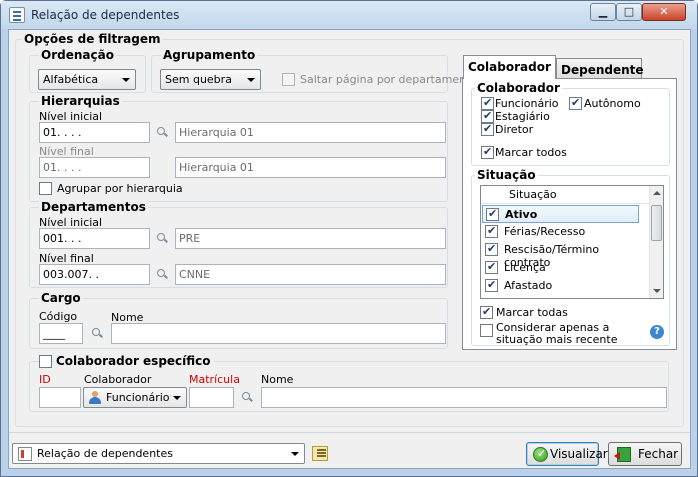  I want to click on colaborador-label: Colaborador, so click(118, 379).